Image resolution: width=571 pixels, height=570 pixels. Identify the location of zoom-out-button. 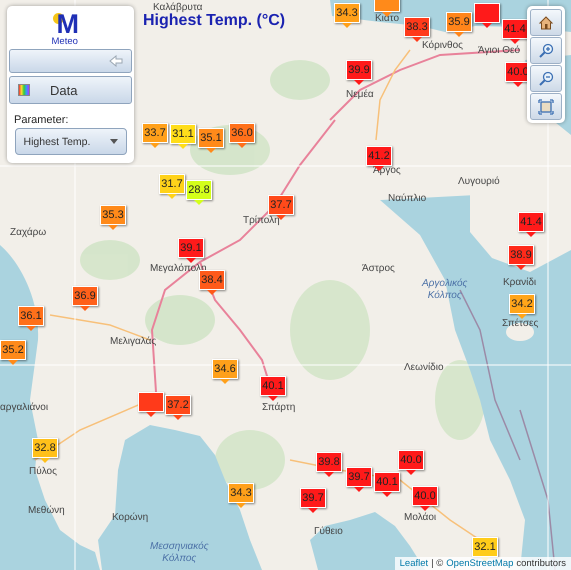
(546, 78).